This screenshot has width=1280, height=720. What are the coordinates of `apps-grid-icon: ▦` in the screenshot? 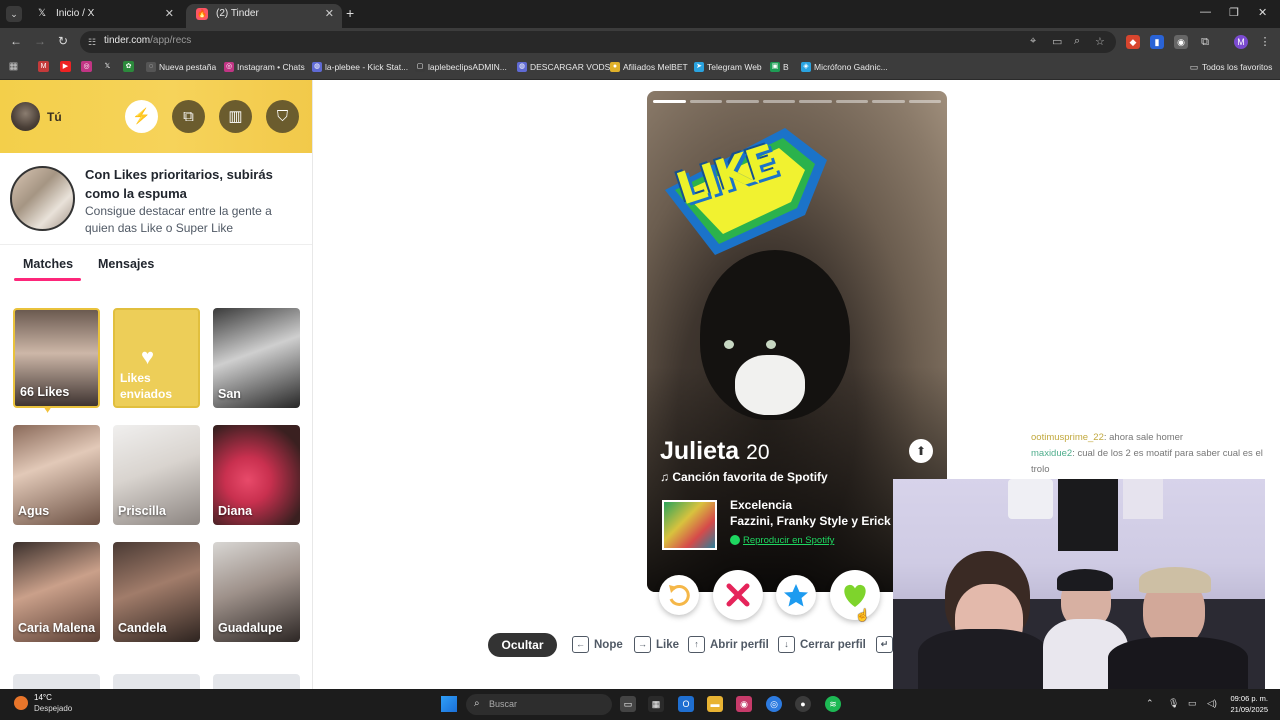 It's located at (13, 66).